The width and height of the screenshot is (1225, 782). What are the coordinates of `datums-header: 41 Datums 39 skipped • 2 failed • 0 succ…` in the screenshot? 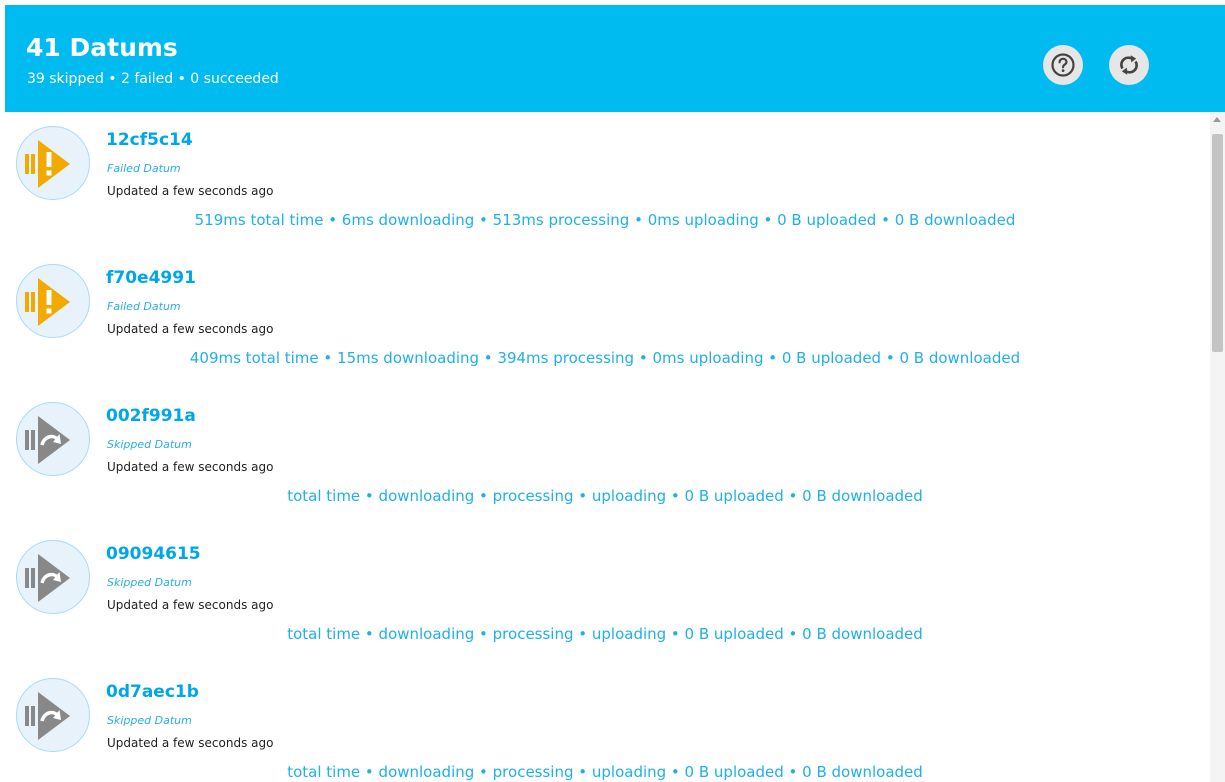 It's located at (615, 58).